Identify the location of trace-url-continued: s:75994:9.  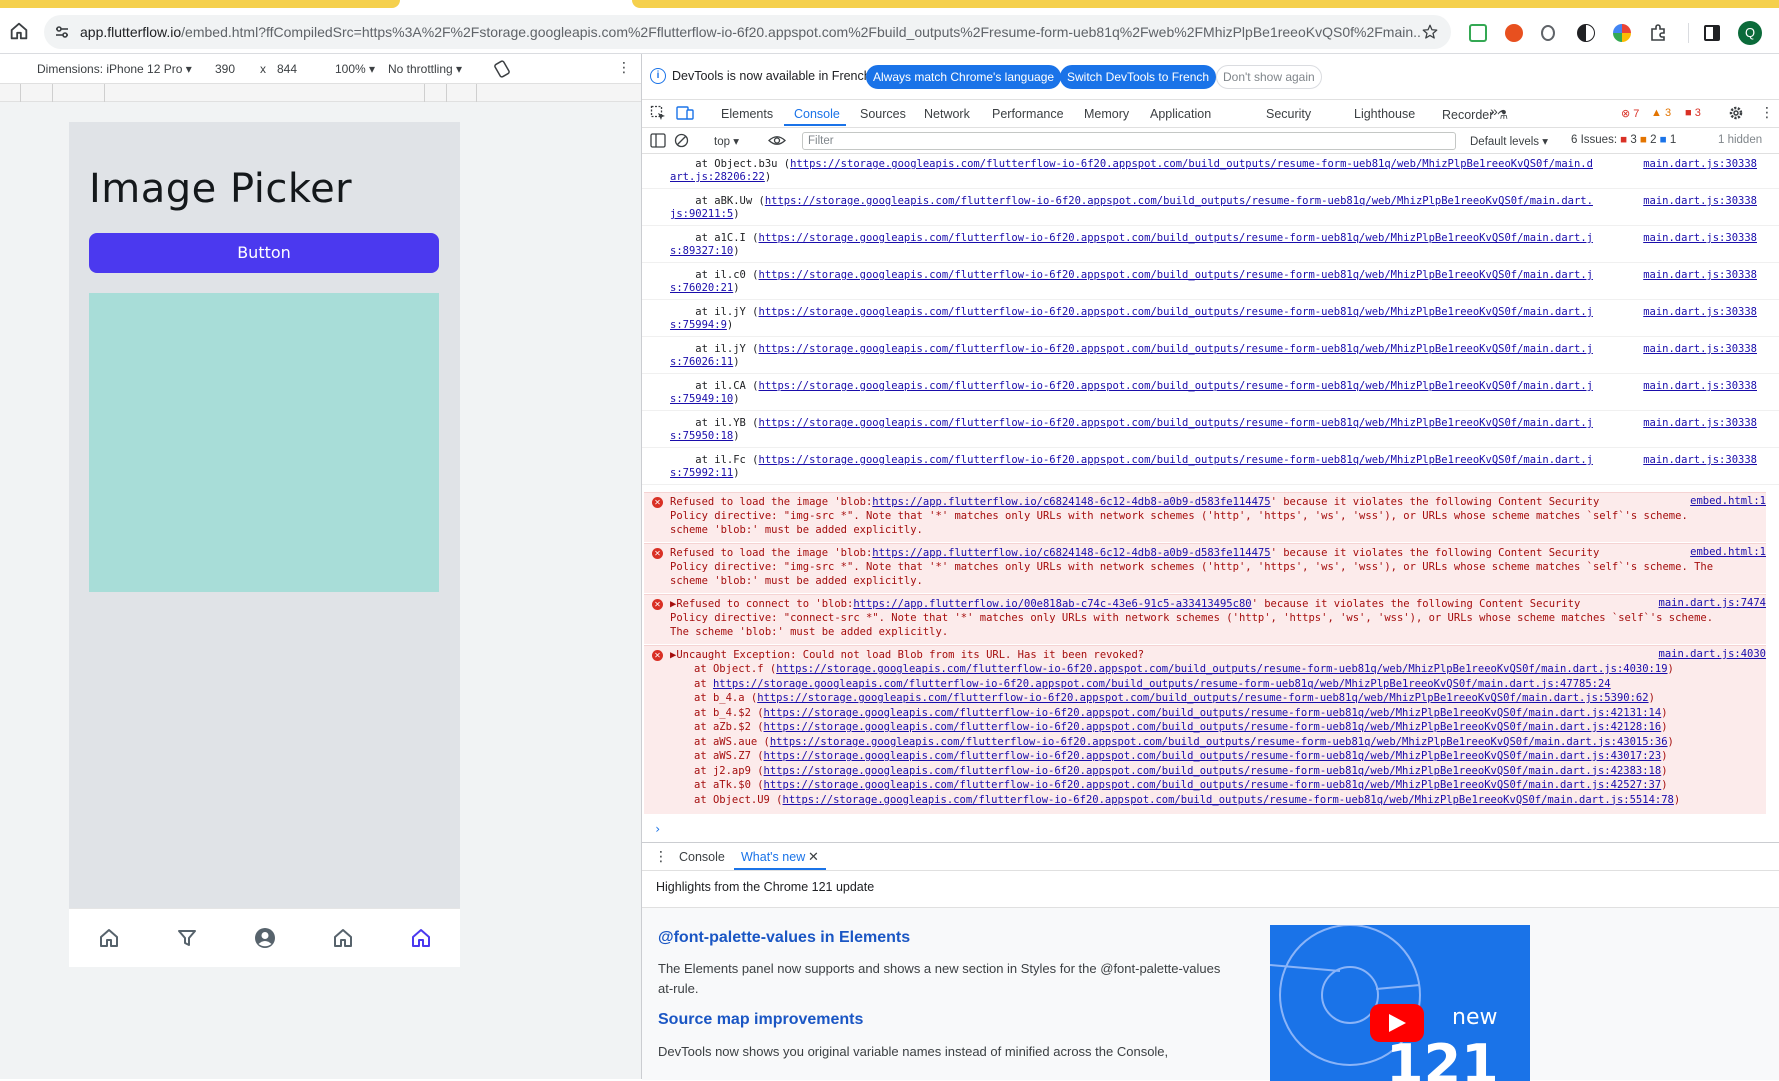
(698, 325).